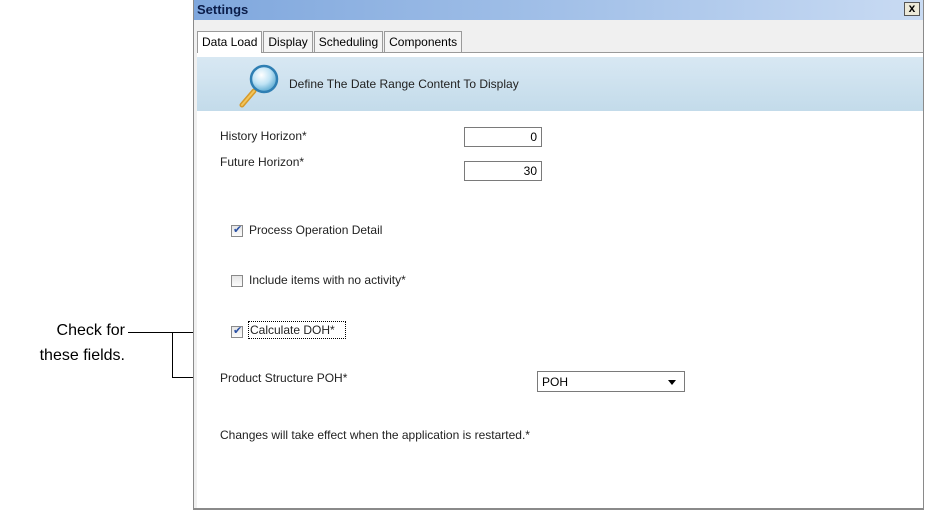  I want to click on window-title: Settings, so click(223, 9).